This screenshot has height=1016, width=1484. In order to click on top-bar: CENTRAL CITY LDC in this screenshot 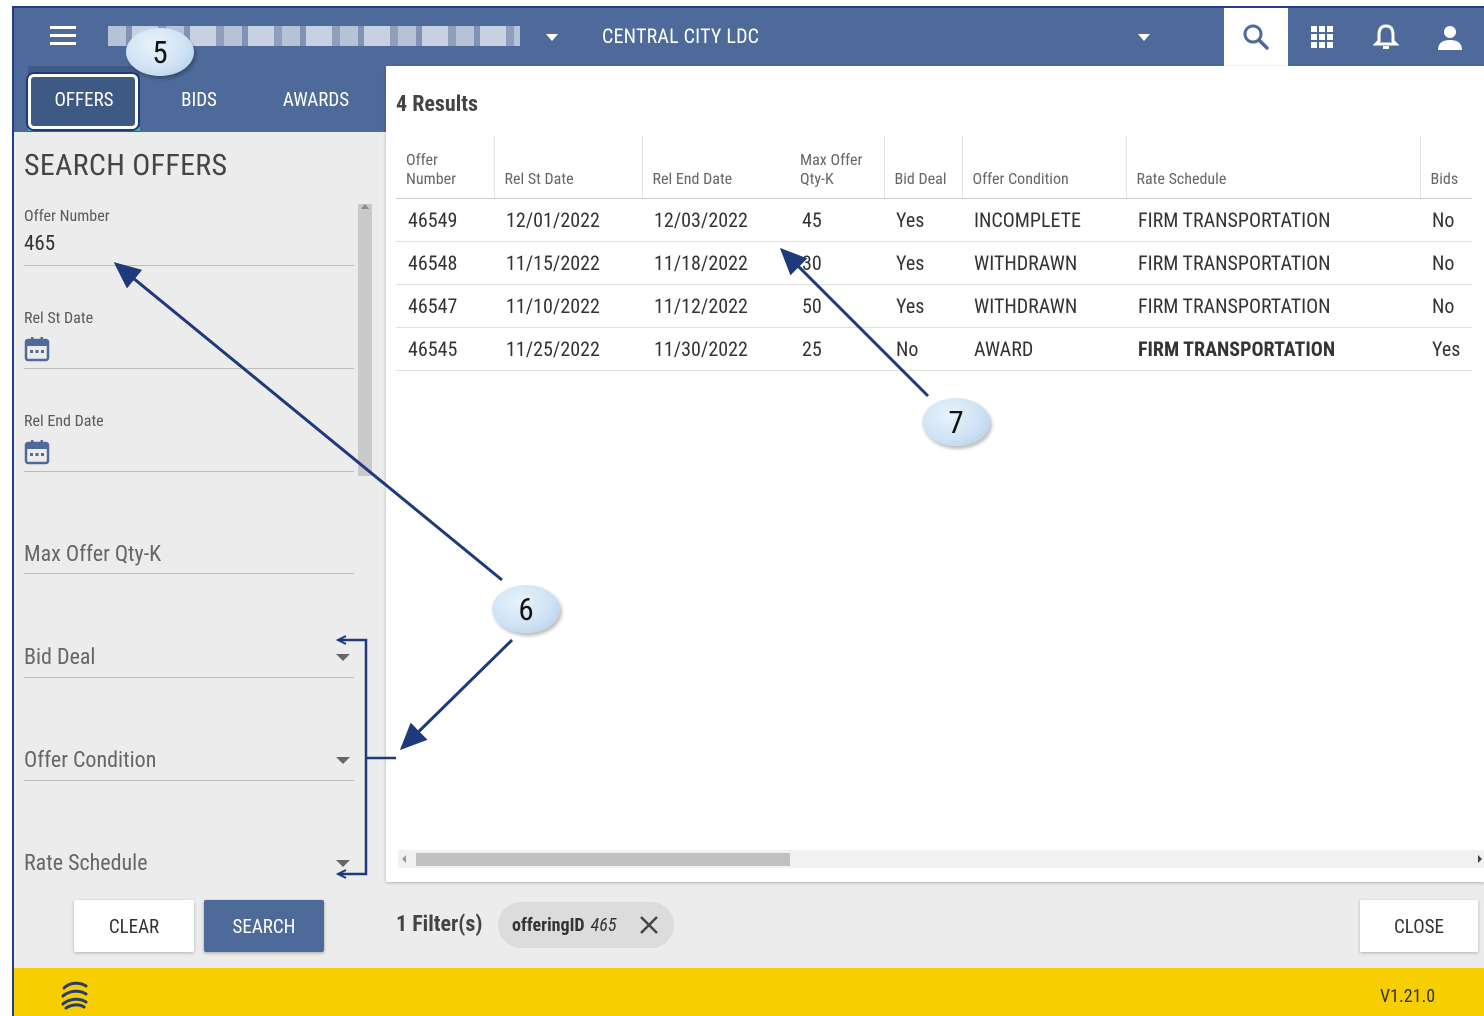, I will do `click(749, 37)`.